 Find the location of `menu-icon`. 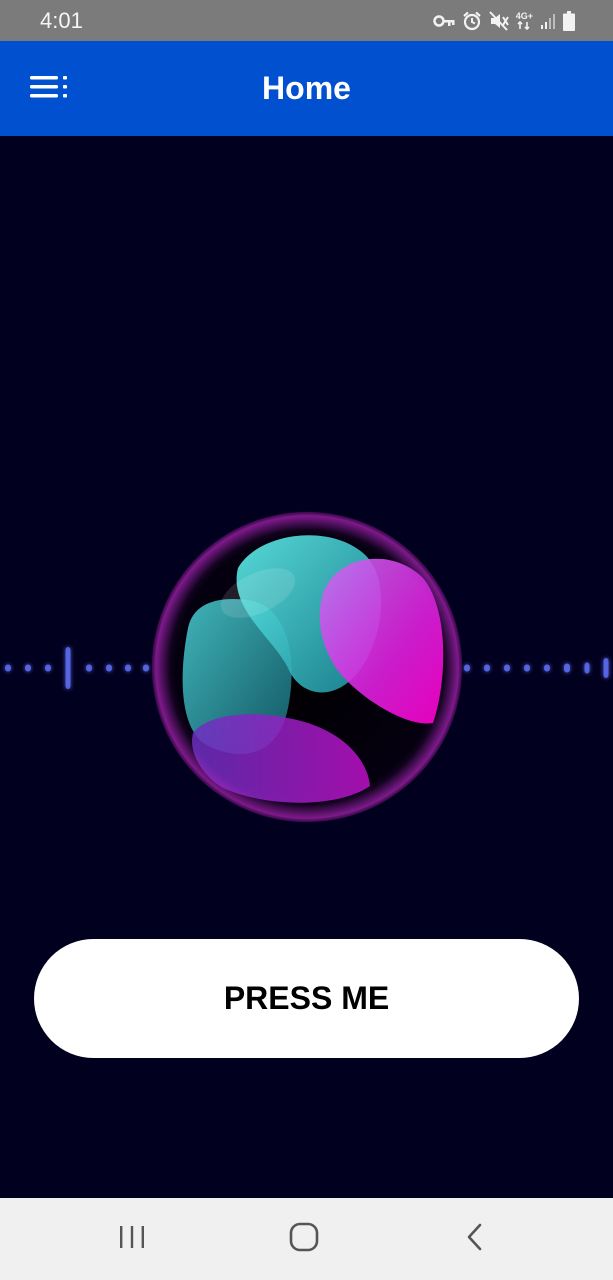

menu-icon is located at coordinates (50, 89).